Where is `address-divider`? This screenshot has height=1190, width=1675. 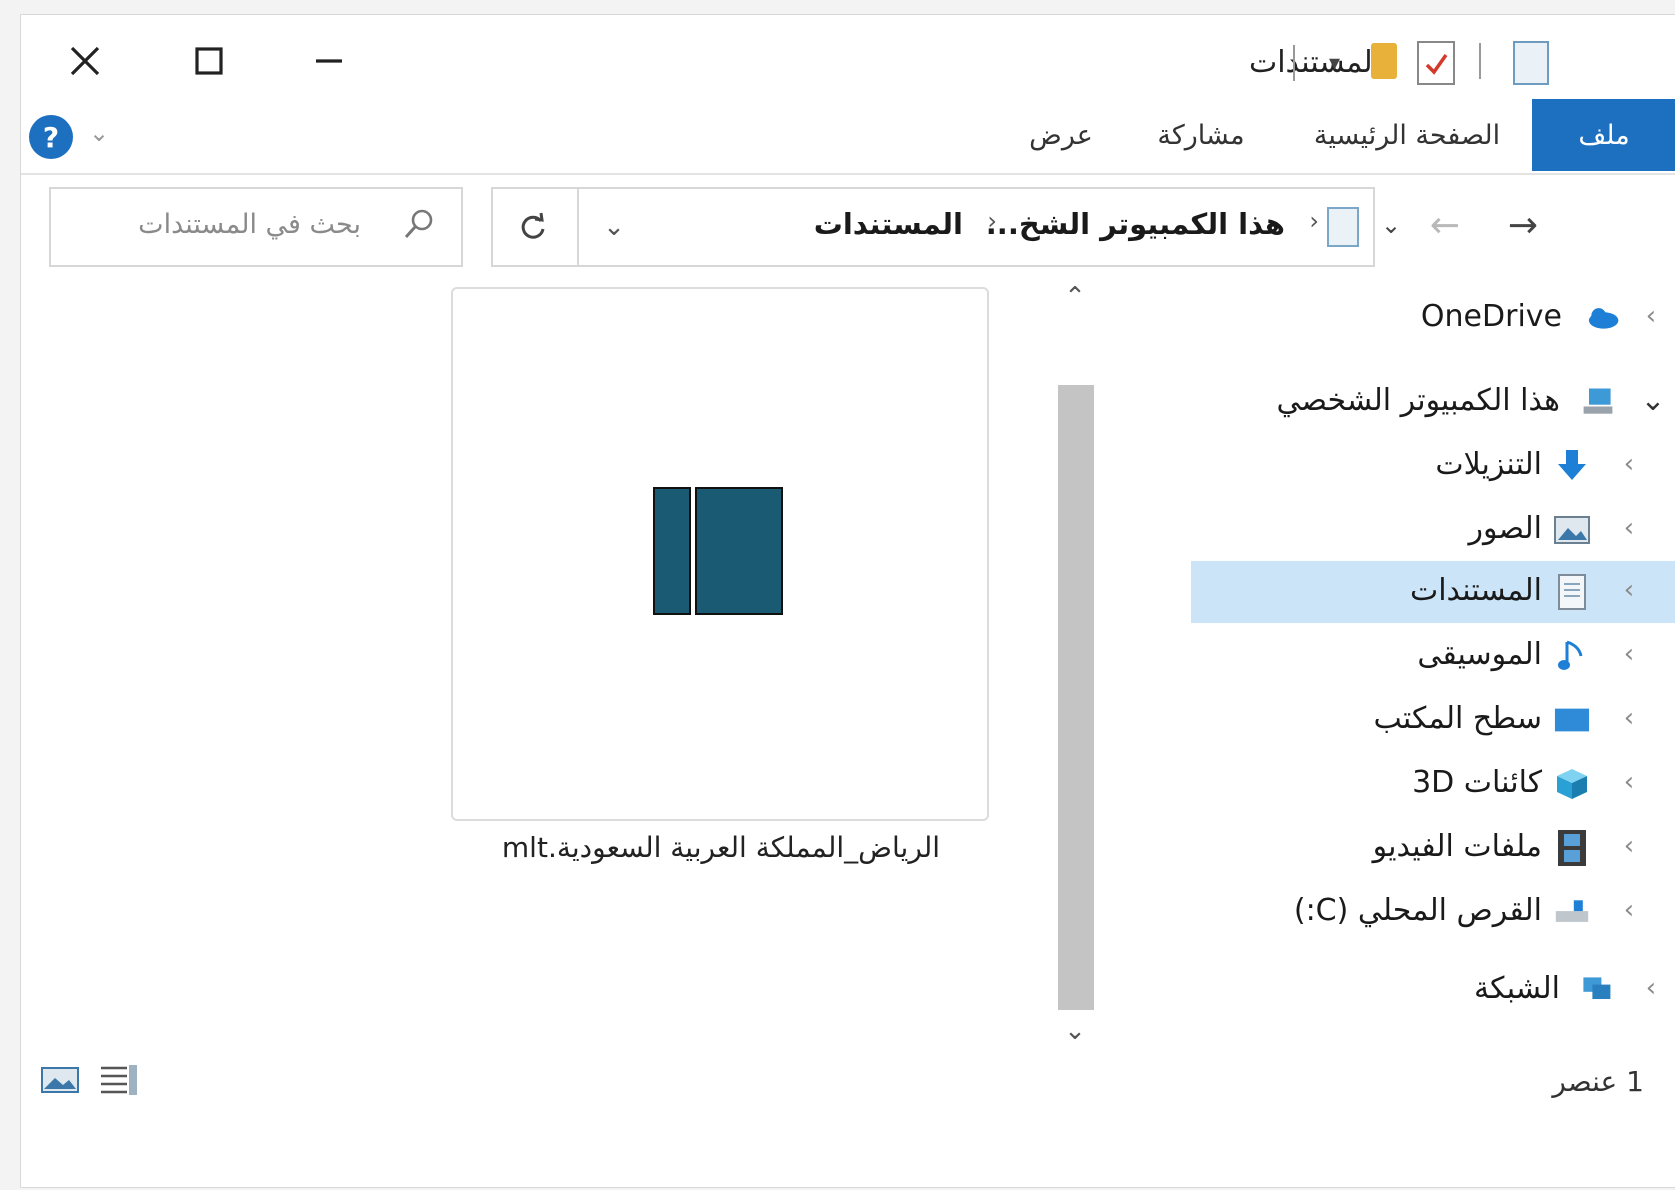
address-divider is located at coordinates (578, 227).